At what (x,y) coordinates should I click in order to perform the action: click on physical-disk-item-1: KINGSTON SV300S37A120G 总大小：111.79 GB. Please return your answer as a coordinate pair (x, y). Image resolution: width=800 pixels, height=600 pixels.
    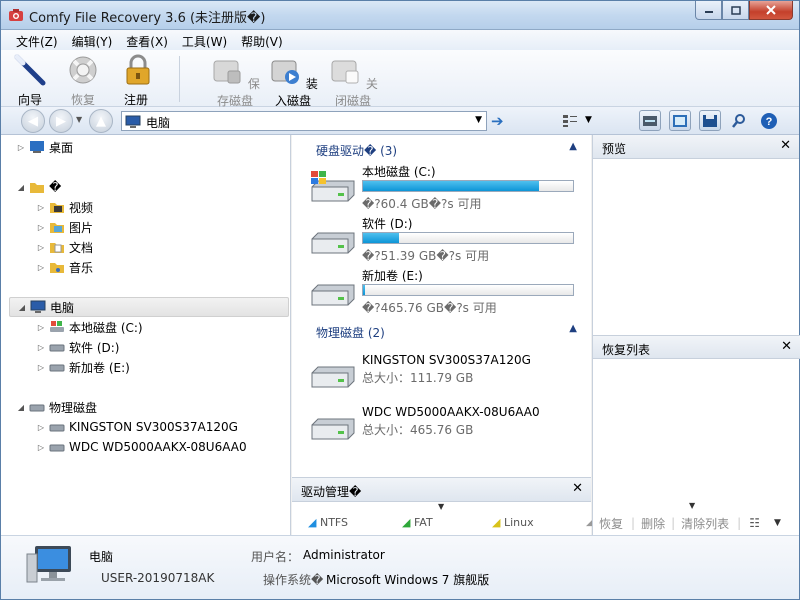
    Looking at the image, I should click on (446, 374).